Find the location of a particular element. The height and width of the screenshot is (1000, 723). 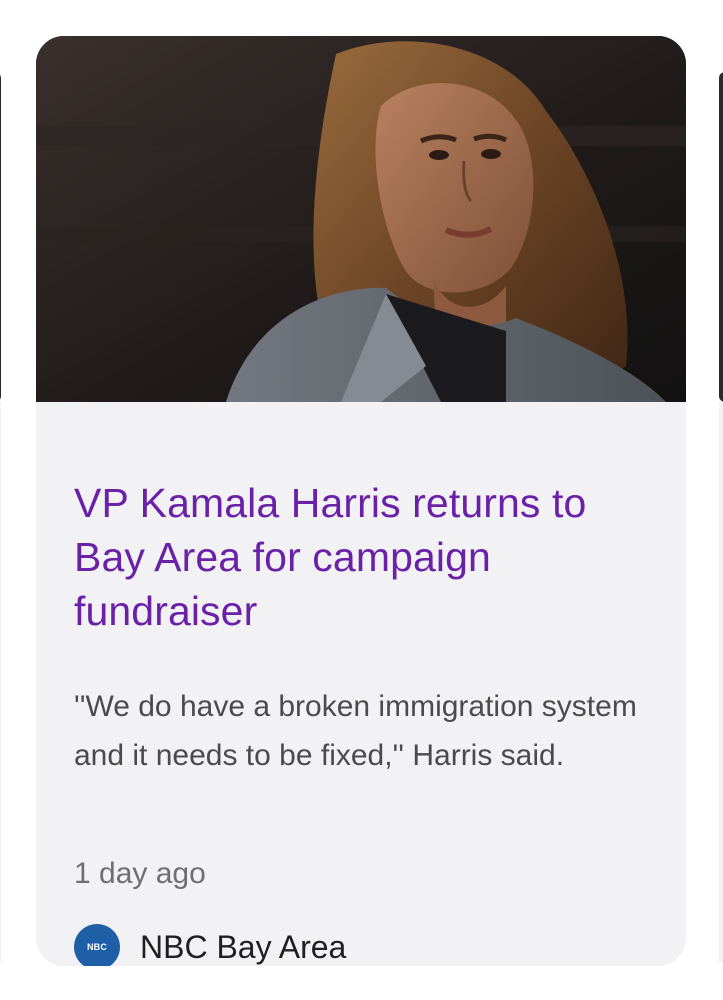

next-card-body-peek is located at coordinates (721, 682).